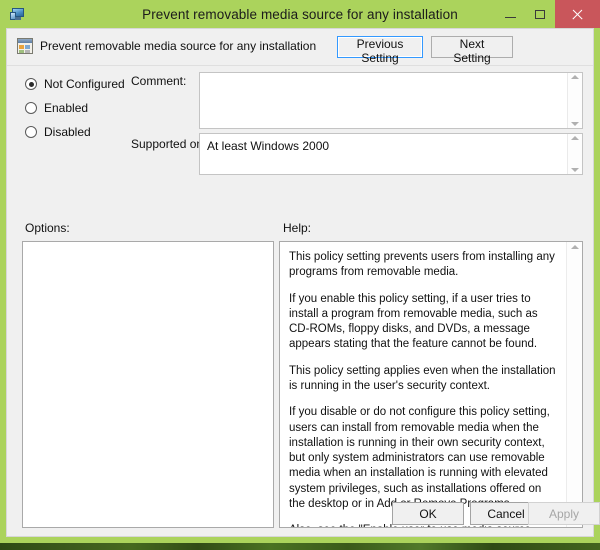  Describe the element at coordinates (391, 154) in the screenshot. I see `supported-on-field: At least Windows 2000` at that location.